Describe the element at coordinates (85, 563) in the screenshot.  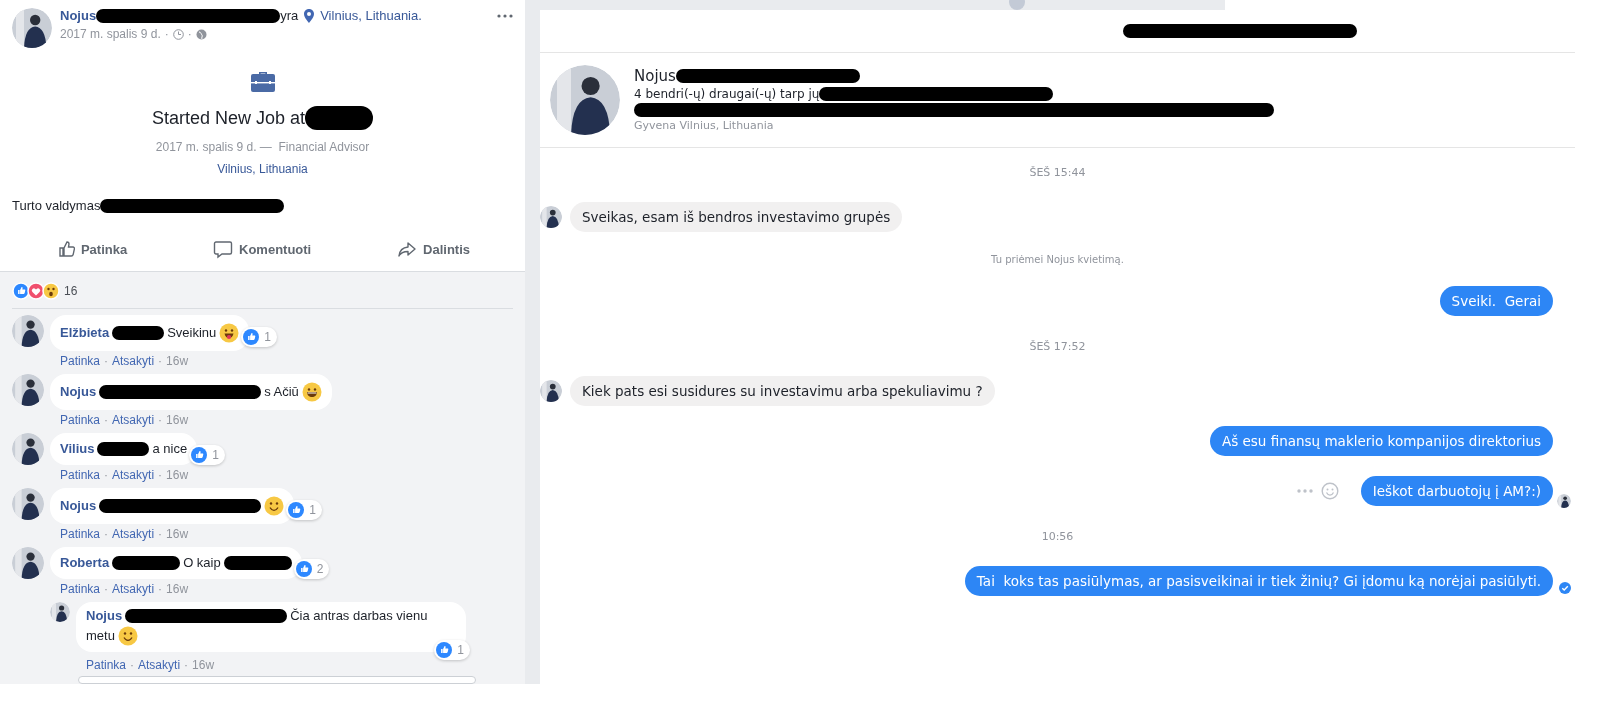
I see `author-name: Roberta` at that location.